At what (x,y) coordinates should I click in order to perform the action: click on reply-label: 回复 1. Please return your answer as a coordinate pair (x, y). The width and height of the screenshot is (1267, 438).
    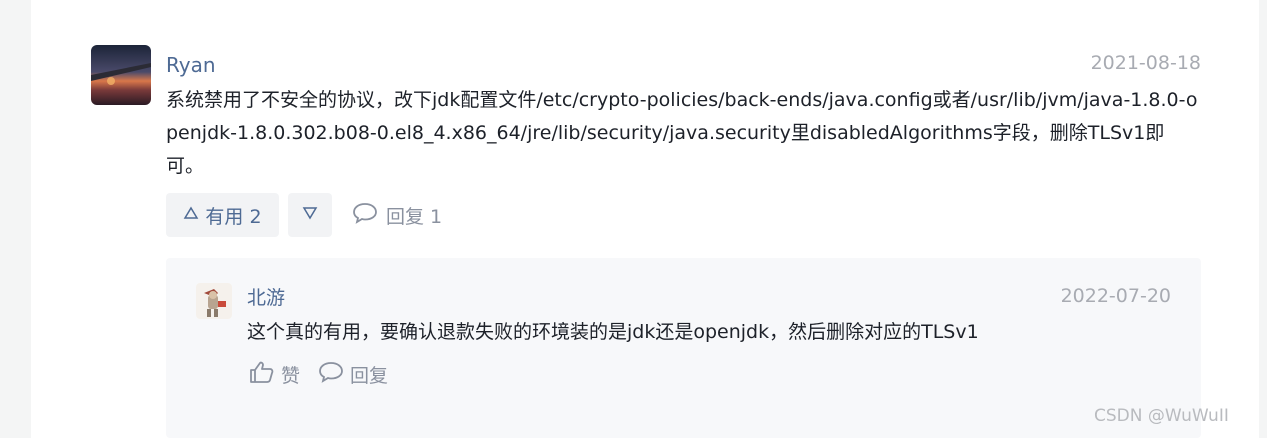
    Looking at the image, I should click on (414, 216).